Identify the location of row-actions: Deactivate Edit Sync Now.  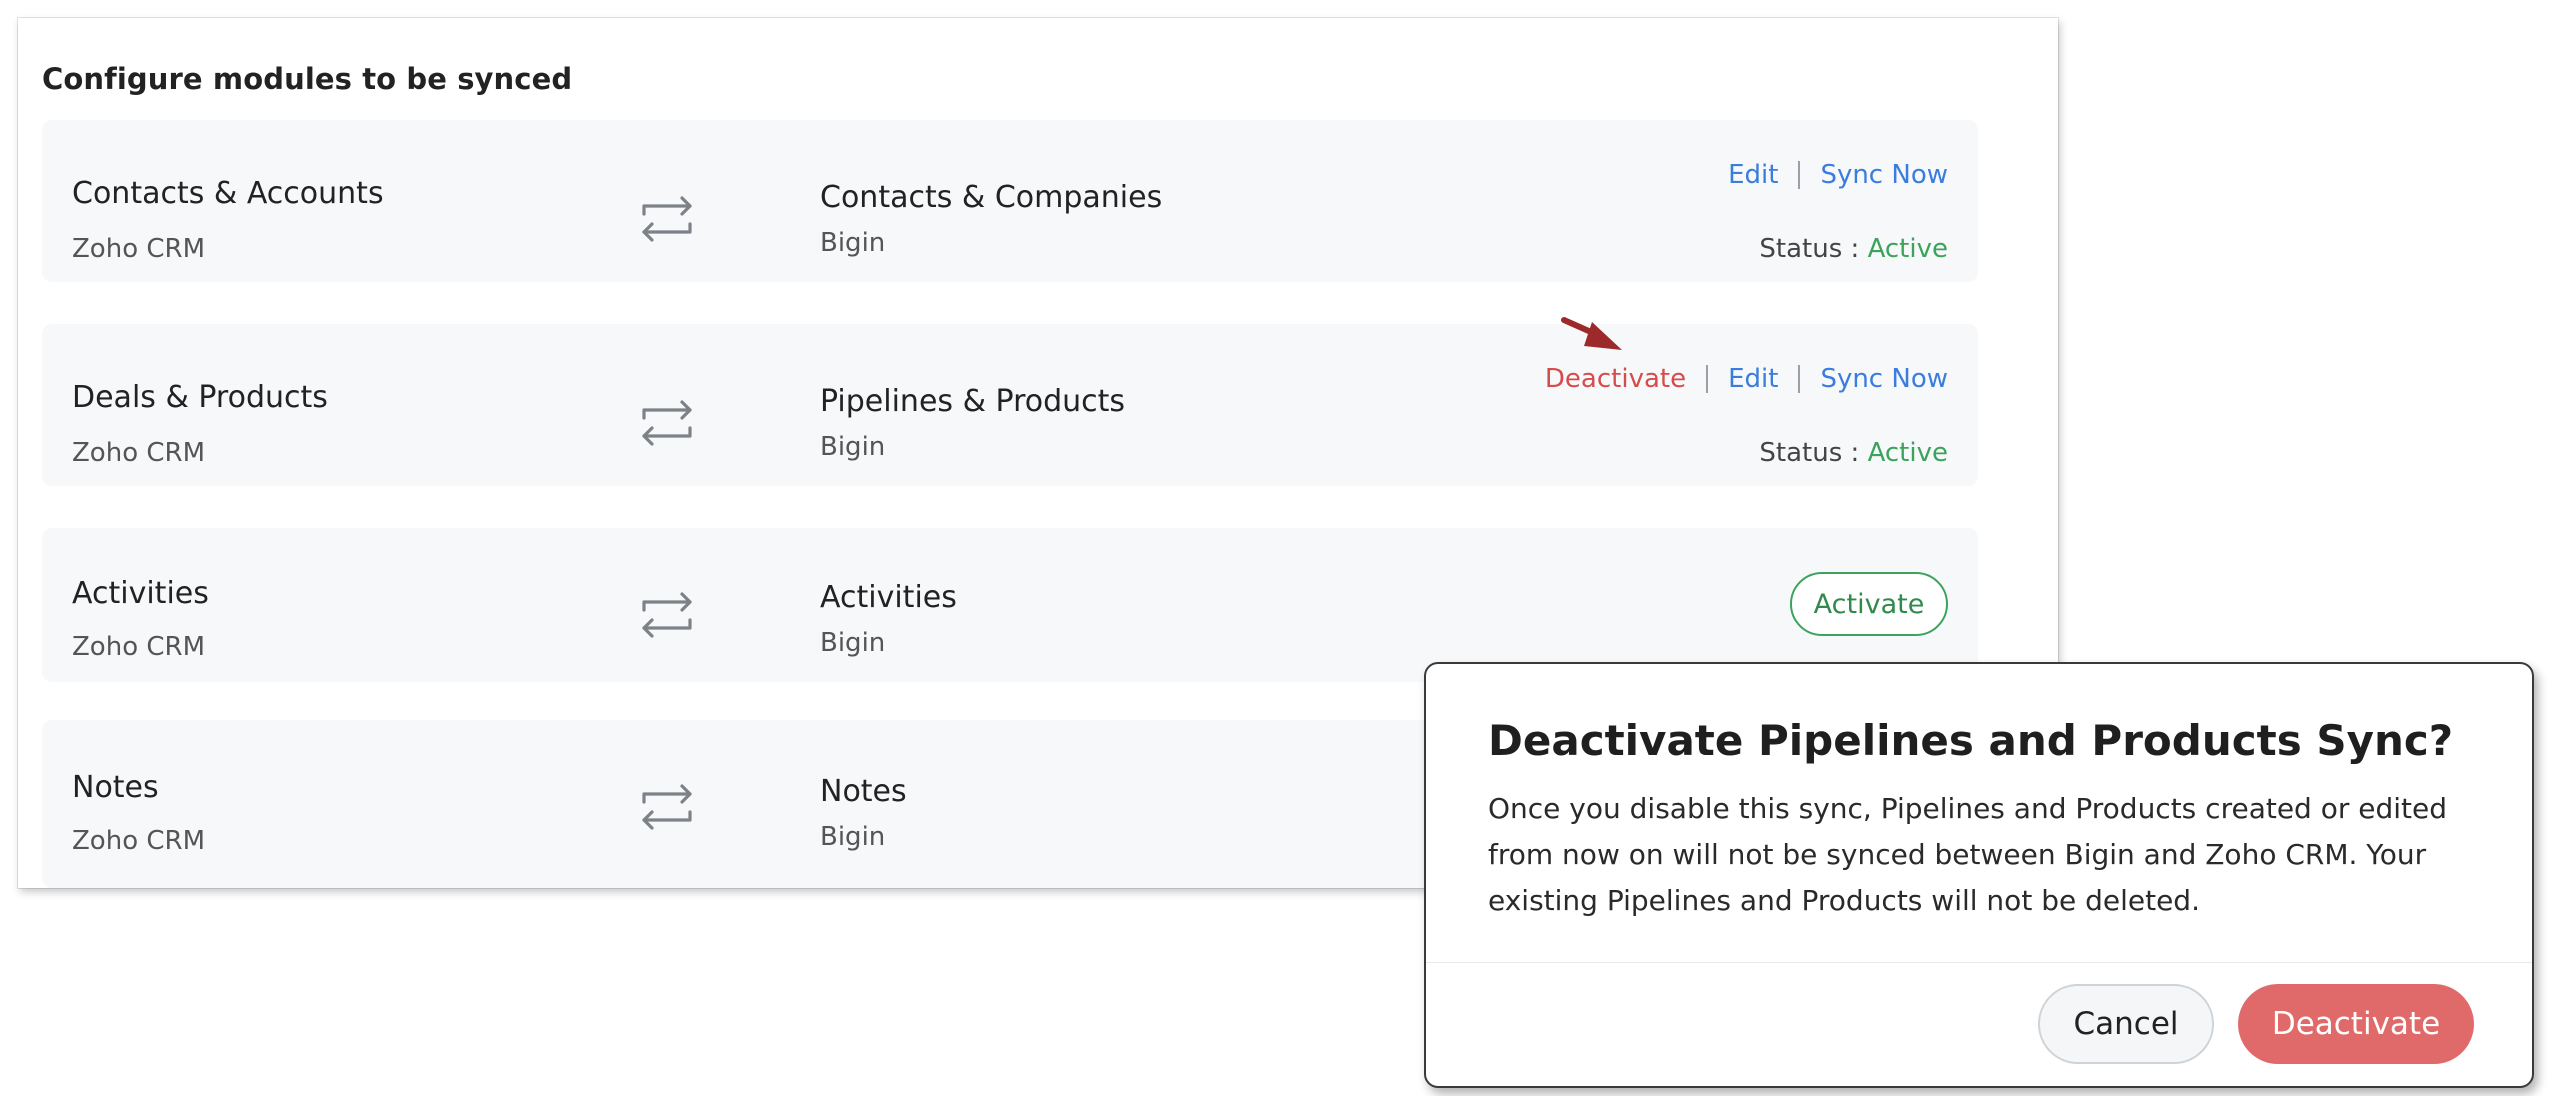
(1746, 379).